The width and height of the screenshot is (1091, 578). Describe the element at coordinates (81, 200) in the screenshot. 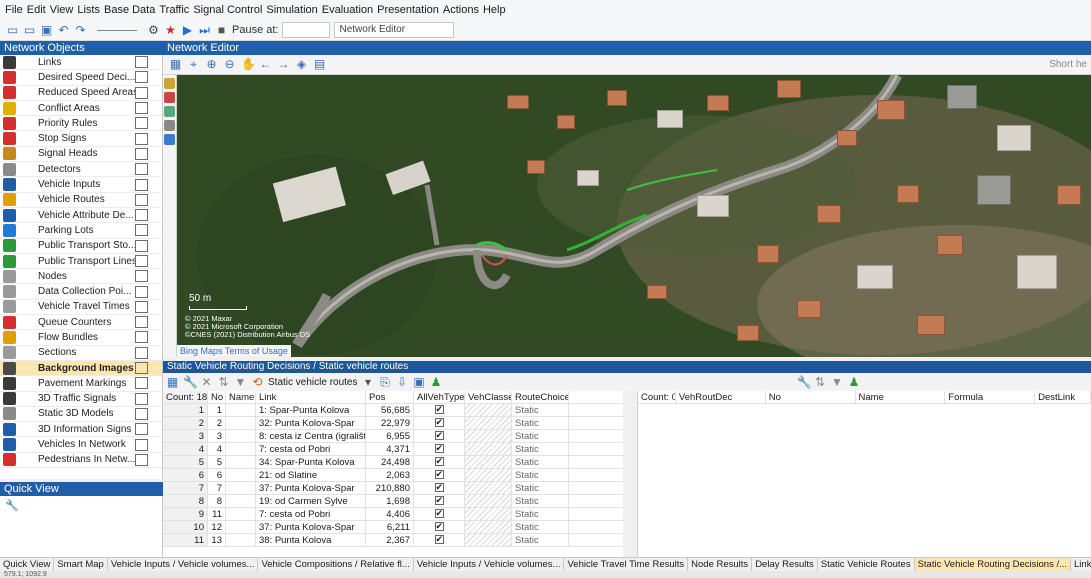

I see `network-object-vehicle-routes: Vehicle Routes` at that location.